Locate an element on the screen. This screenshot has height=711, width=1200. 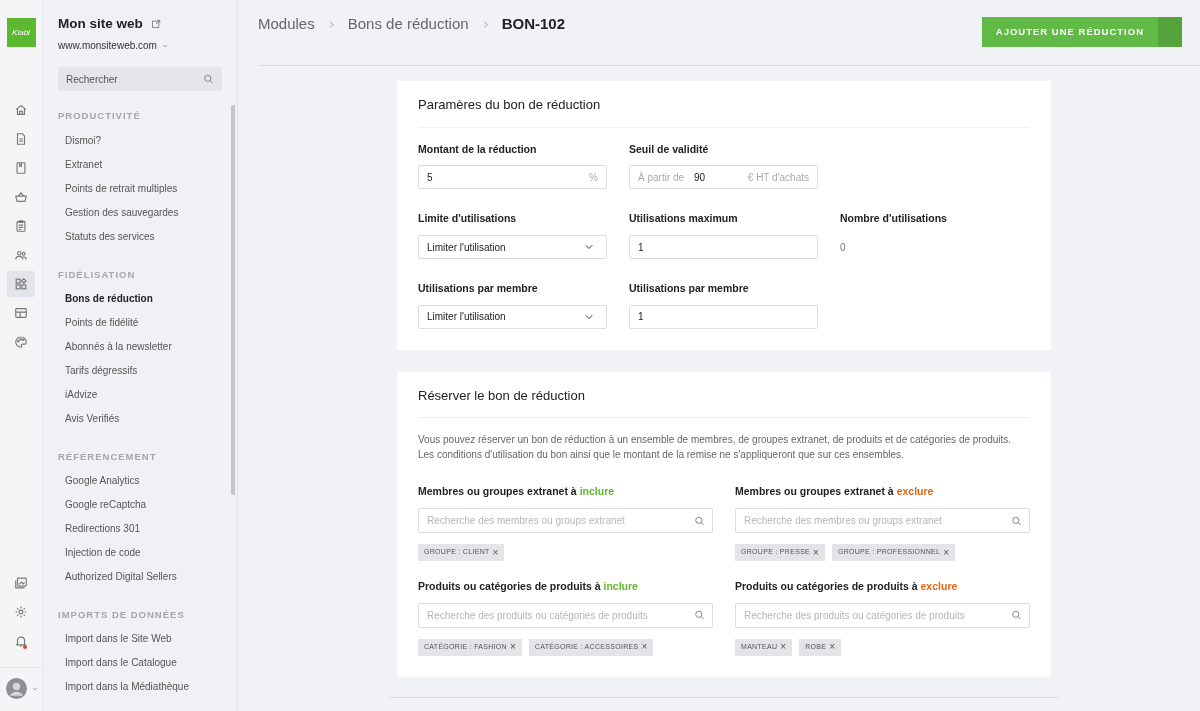
avatar is located at coordinates (16, 688).